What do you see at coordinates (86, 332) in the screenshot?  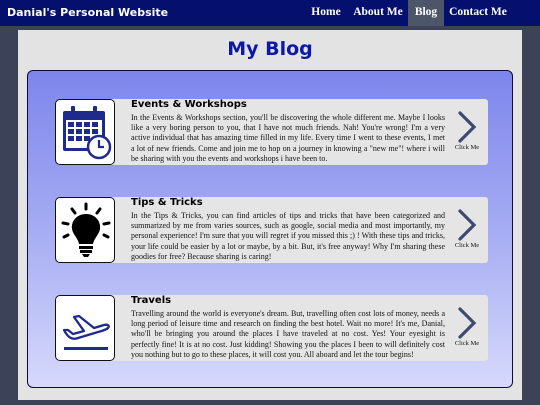 I see `airplane-icon` at bounding box center [86, 332].